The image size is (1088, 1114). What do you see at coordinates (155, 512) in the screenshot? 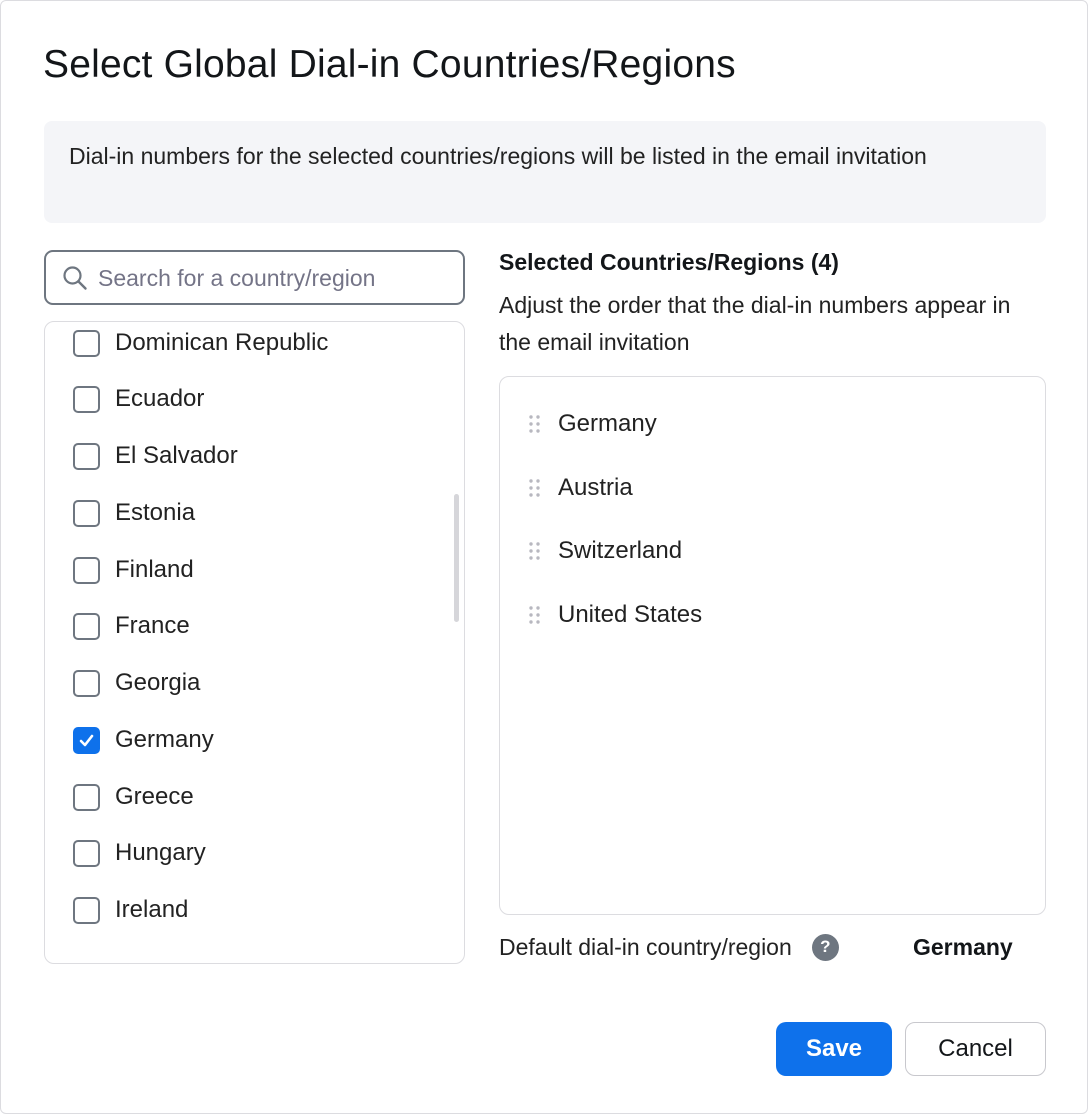
I see `country-label: Estonia` at bounding box center [155, 512].